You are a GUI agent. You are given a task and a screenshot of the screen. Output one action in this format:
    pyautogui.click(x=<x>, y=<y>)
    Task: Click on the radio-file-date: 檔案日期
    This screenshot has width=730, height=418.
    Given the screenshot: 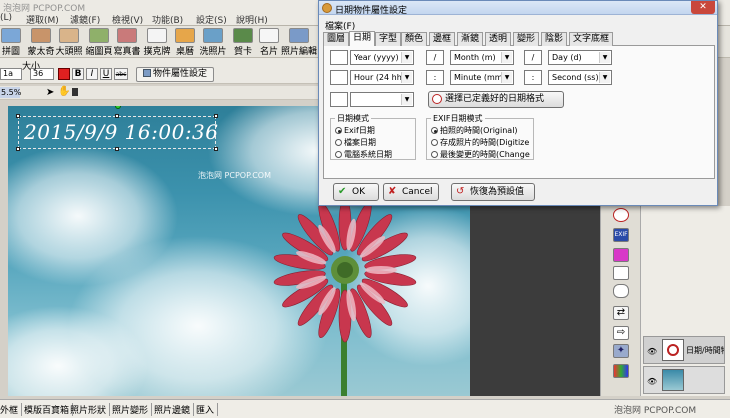 What is the action you would take?
    pyautogui.click(x=355, y=142)
    